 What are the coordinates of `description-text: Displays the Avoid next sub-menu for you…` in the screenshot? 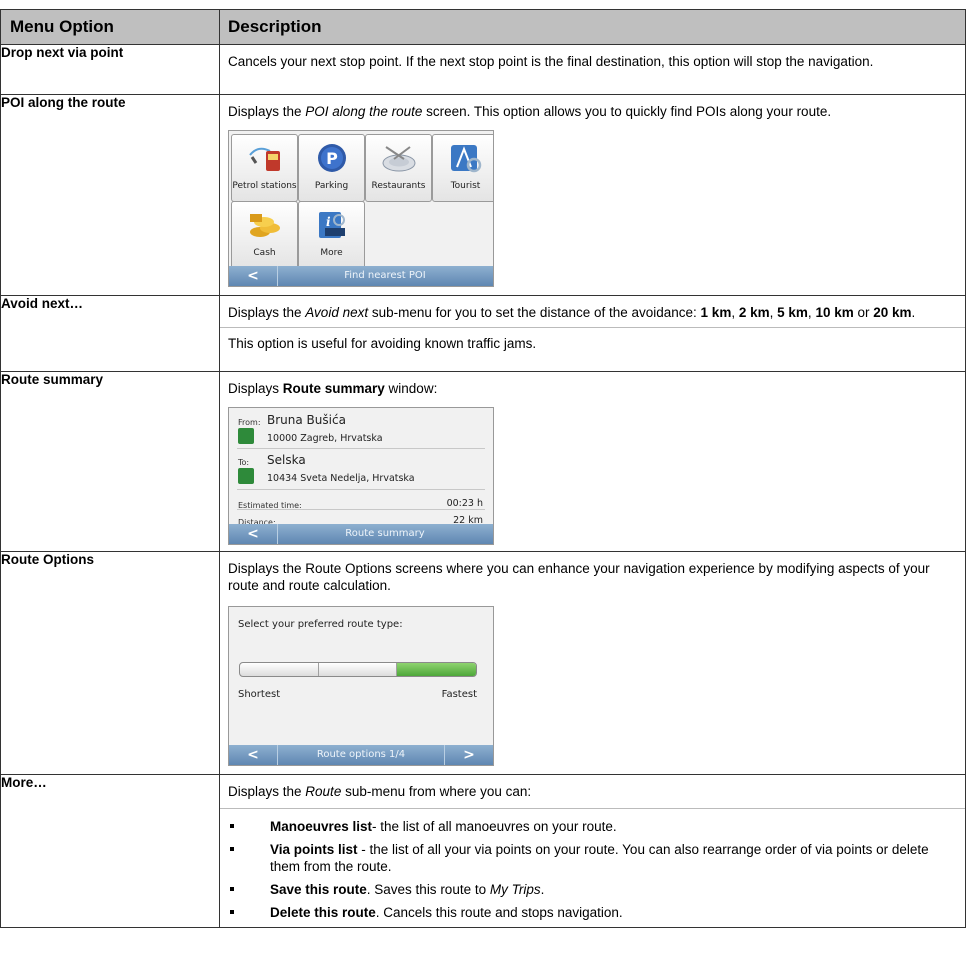 It's located at (572, 312).